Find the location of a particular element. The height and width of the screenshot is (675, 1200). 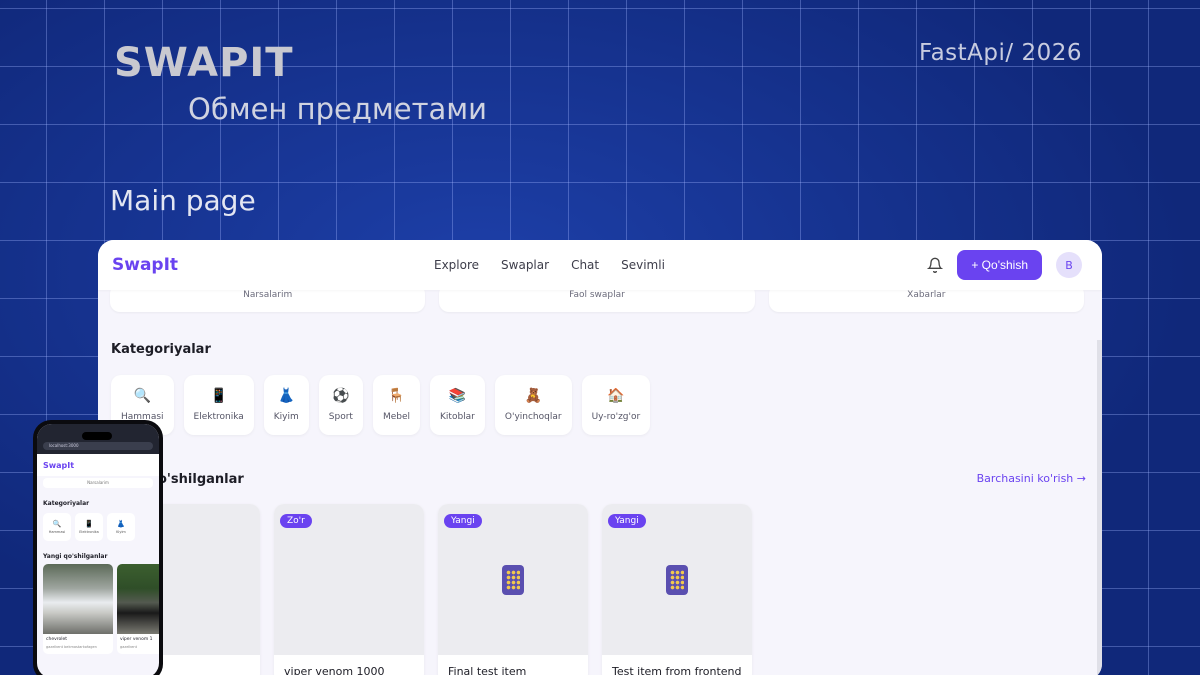

nav-chat: Chat is located at coordinates (585, 265).